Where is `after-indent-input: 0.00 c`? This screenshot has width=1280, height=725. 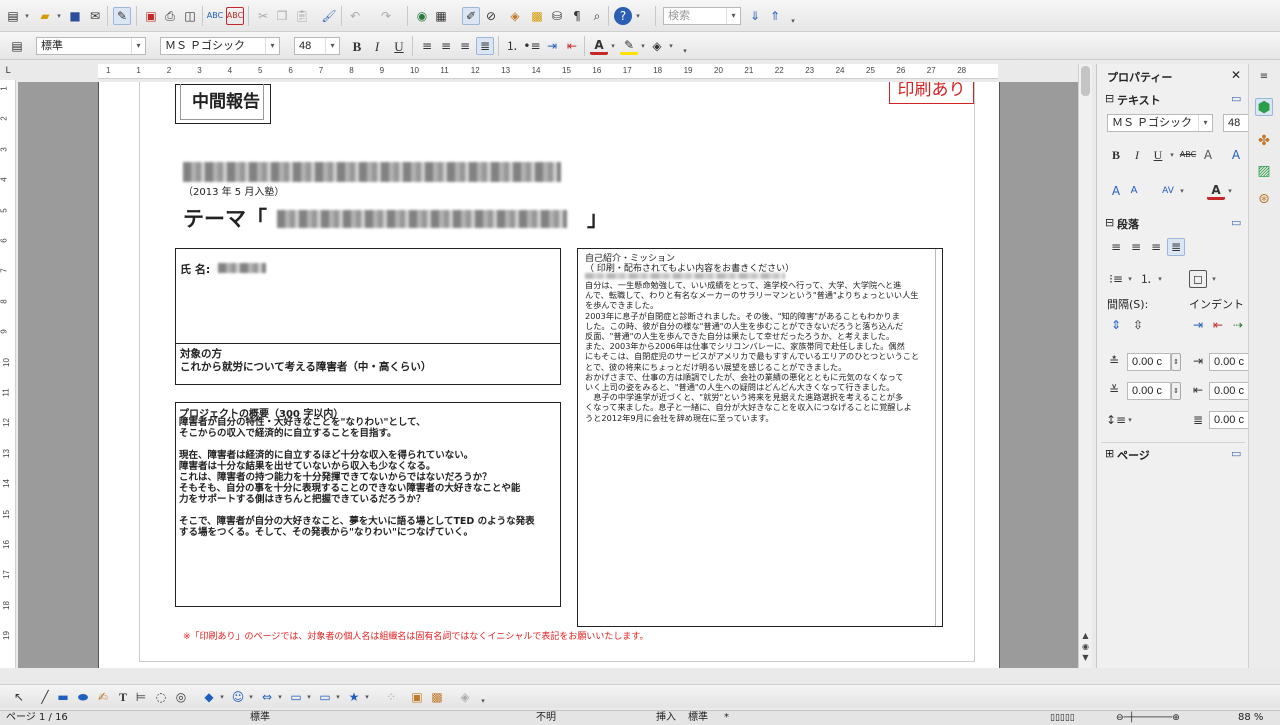
after-indent-input: 0.00 c is located at coordinates (1229, 391).